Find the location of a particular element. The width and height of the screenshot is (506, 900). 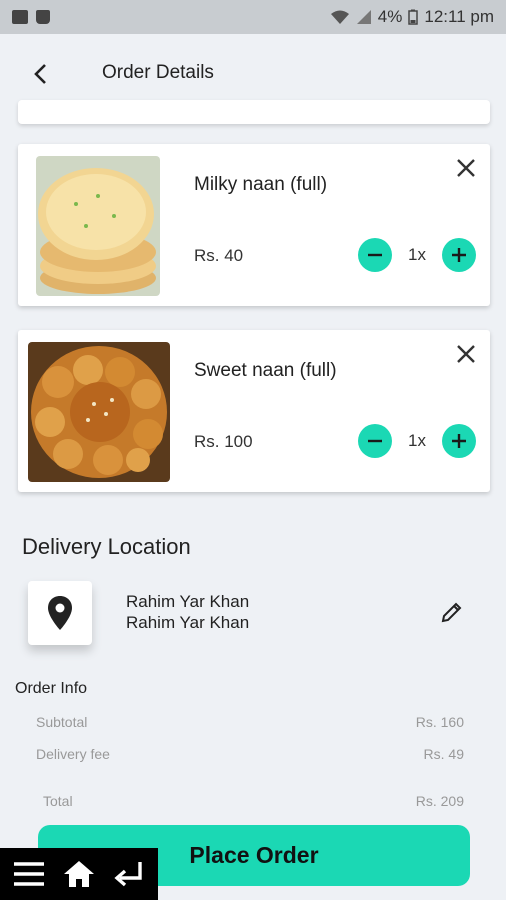

battery-icon is located at coordinates (413, 17).